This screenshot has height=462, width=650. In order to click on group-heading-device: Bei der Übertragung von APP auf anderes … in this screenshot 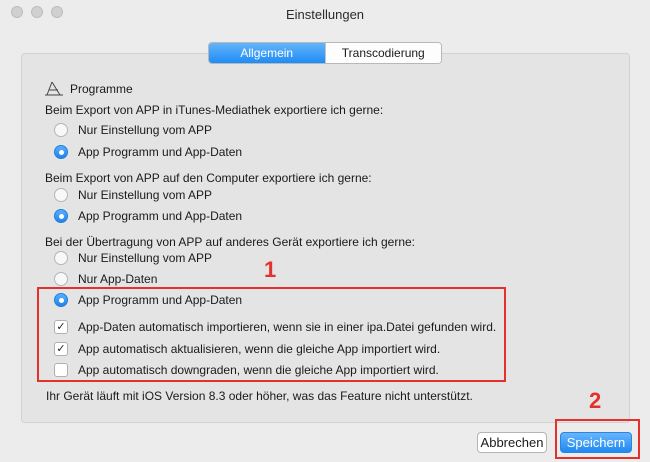, I will do `click(230, 242)`.